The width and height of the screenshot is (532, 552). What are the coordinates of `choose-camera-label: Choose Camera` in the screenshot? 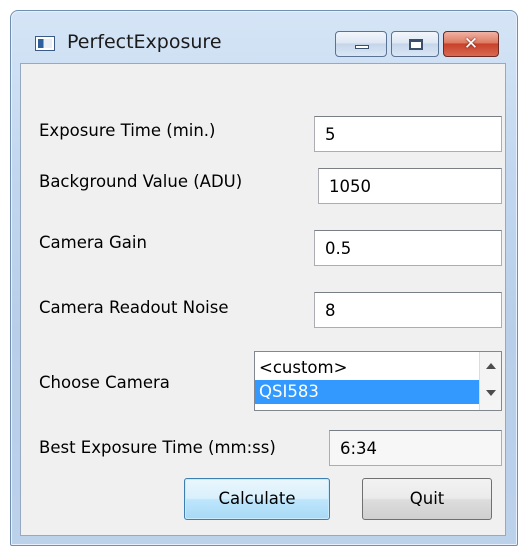 It's located at (104, 382).